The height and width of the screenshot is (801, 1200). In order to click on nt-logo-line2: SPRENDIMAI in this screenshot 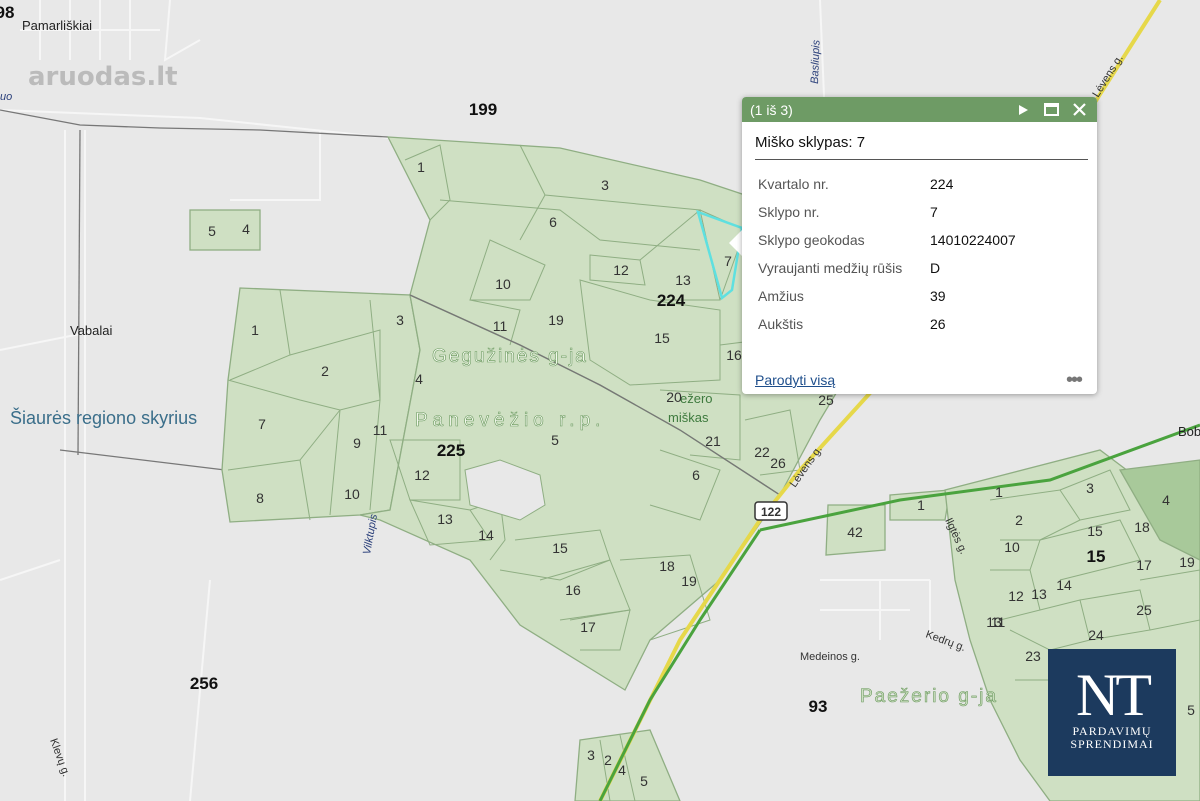, I will do `click(1112, 744)`.